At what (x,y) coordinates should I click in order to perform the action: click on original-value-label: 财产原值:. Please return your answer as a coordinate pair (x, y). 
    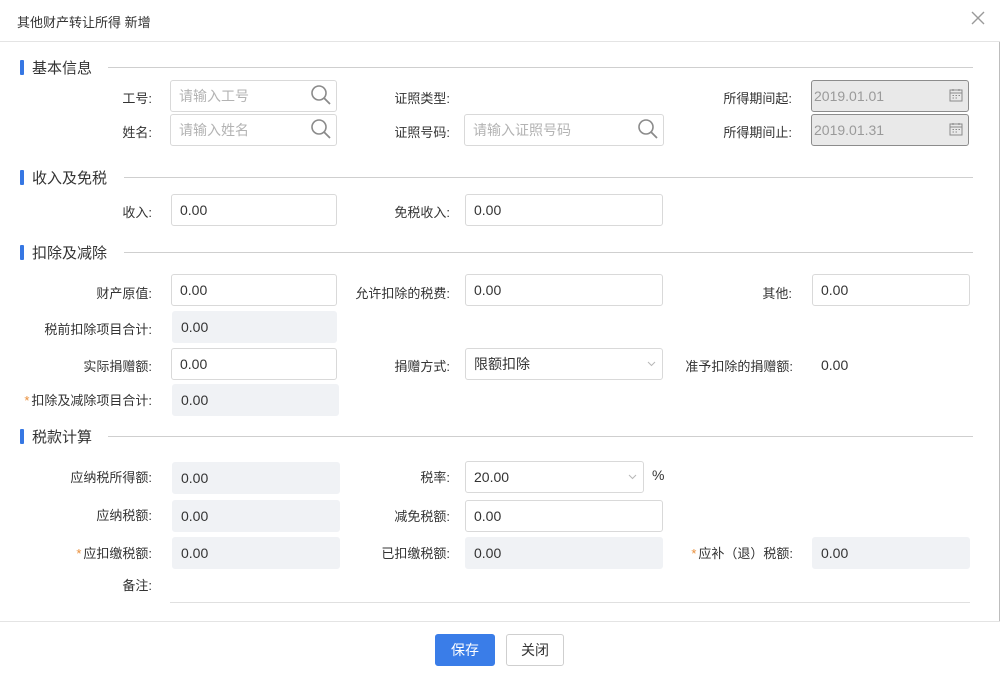
    Looking at the image, I should click on (124, 293).